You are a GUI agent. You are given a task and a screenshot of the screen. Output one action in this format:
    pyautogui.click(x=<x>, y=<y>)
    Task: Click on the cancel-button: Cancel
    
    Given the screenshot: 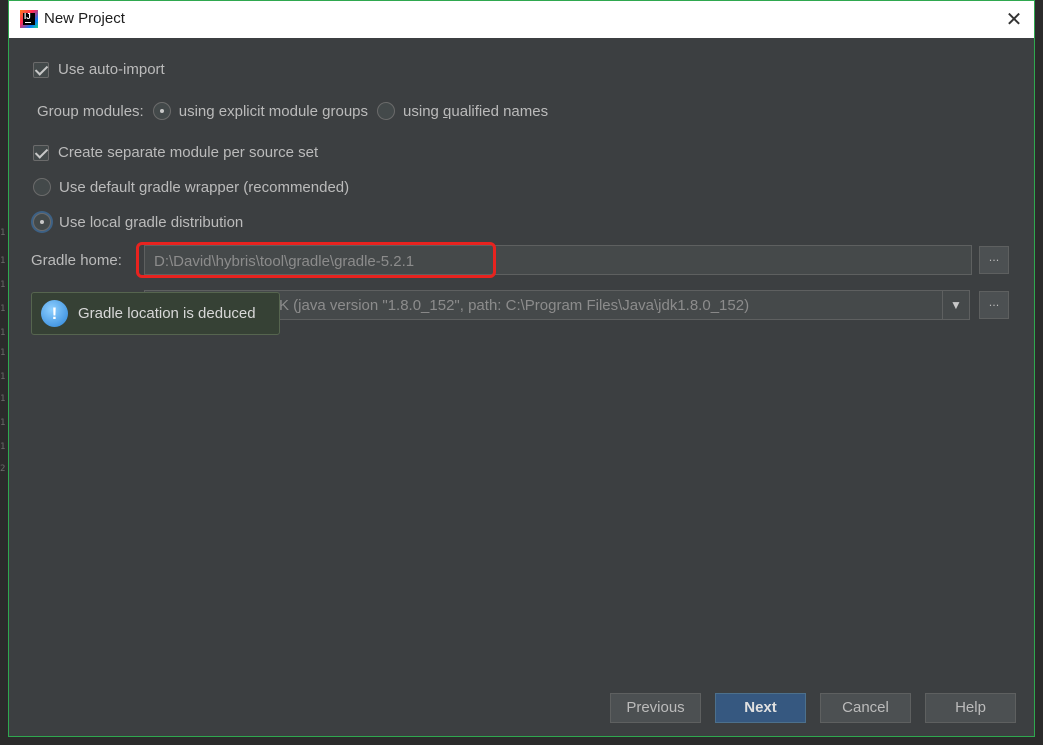 What is the action you would take?
    pyautogui.click(x=865, y=708)
    